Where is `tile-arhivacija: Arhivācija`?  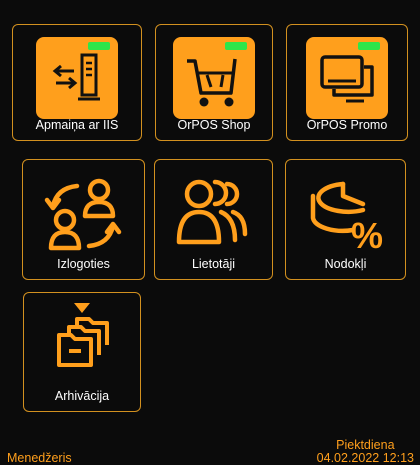
tile-arhivacija: Arhivācija is located at coordinates (82, 352).